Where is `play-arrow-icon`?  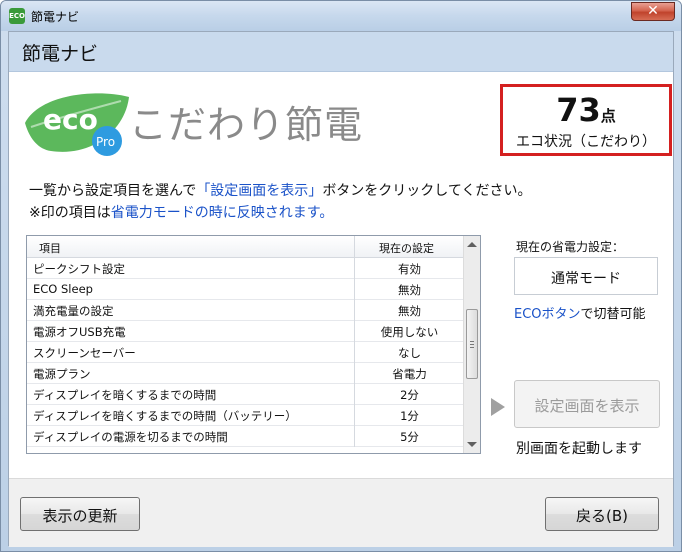
play-arrow-icon is located at coordinates (498, 407).